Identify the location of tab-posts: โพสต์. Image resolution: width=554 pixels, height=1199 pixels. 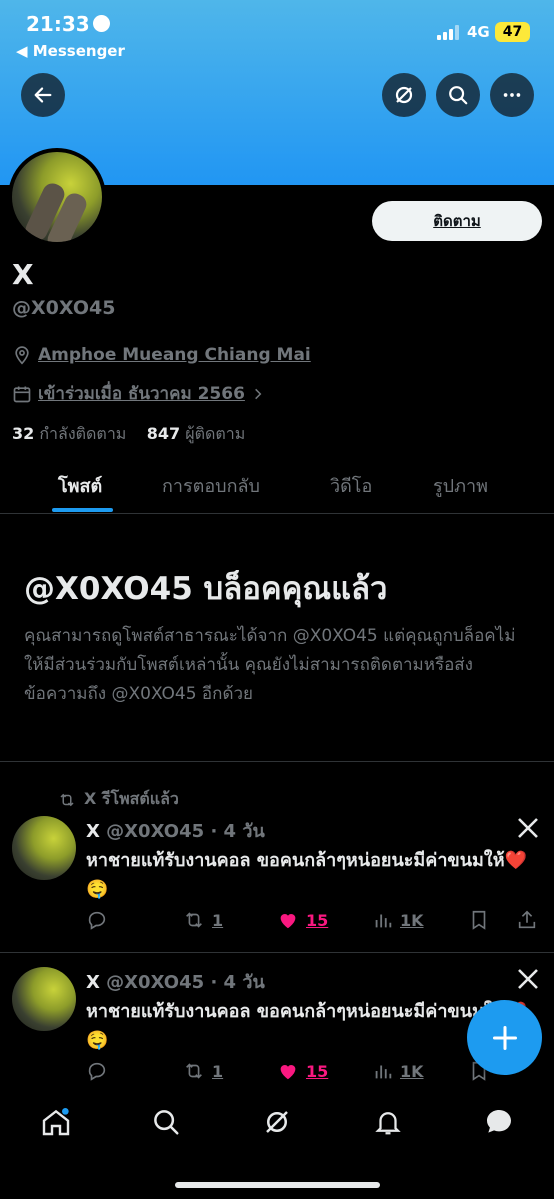
(80, 485).